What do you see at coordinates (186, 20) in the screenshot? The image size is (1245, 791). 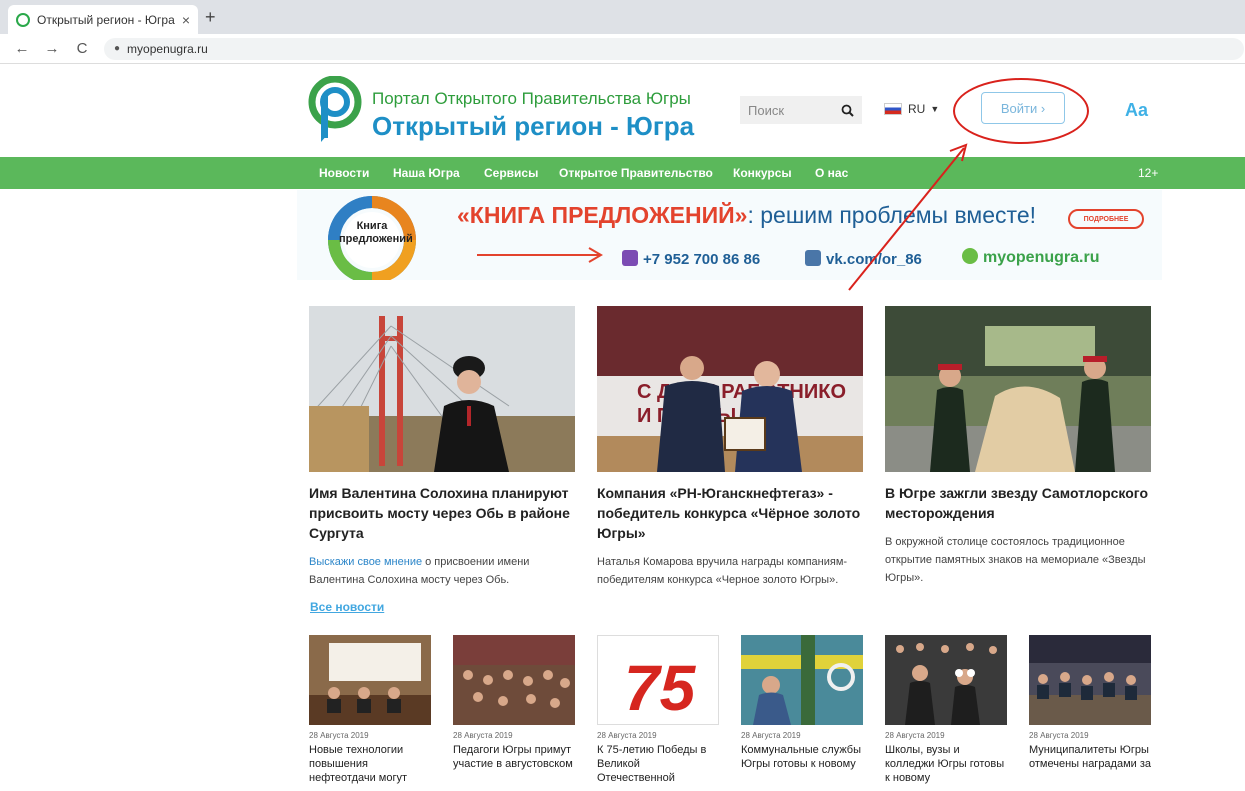 I see `close-tab-icon: ×` at bounding box center [186, 20].